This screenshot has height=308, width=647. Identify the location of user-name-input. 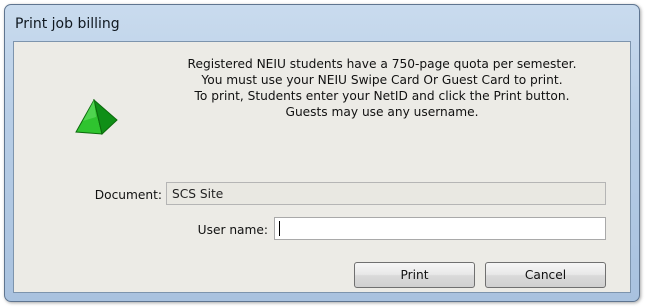
(440, 228).